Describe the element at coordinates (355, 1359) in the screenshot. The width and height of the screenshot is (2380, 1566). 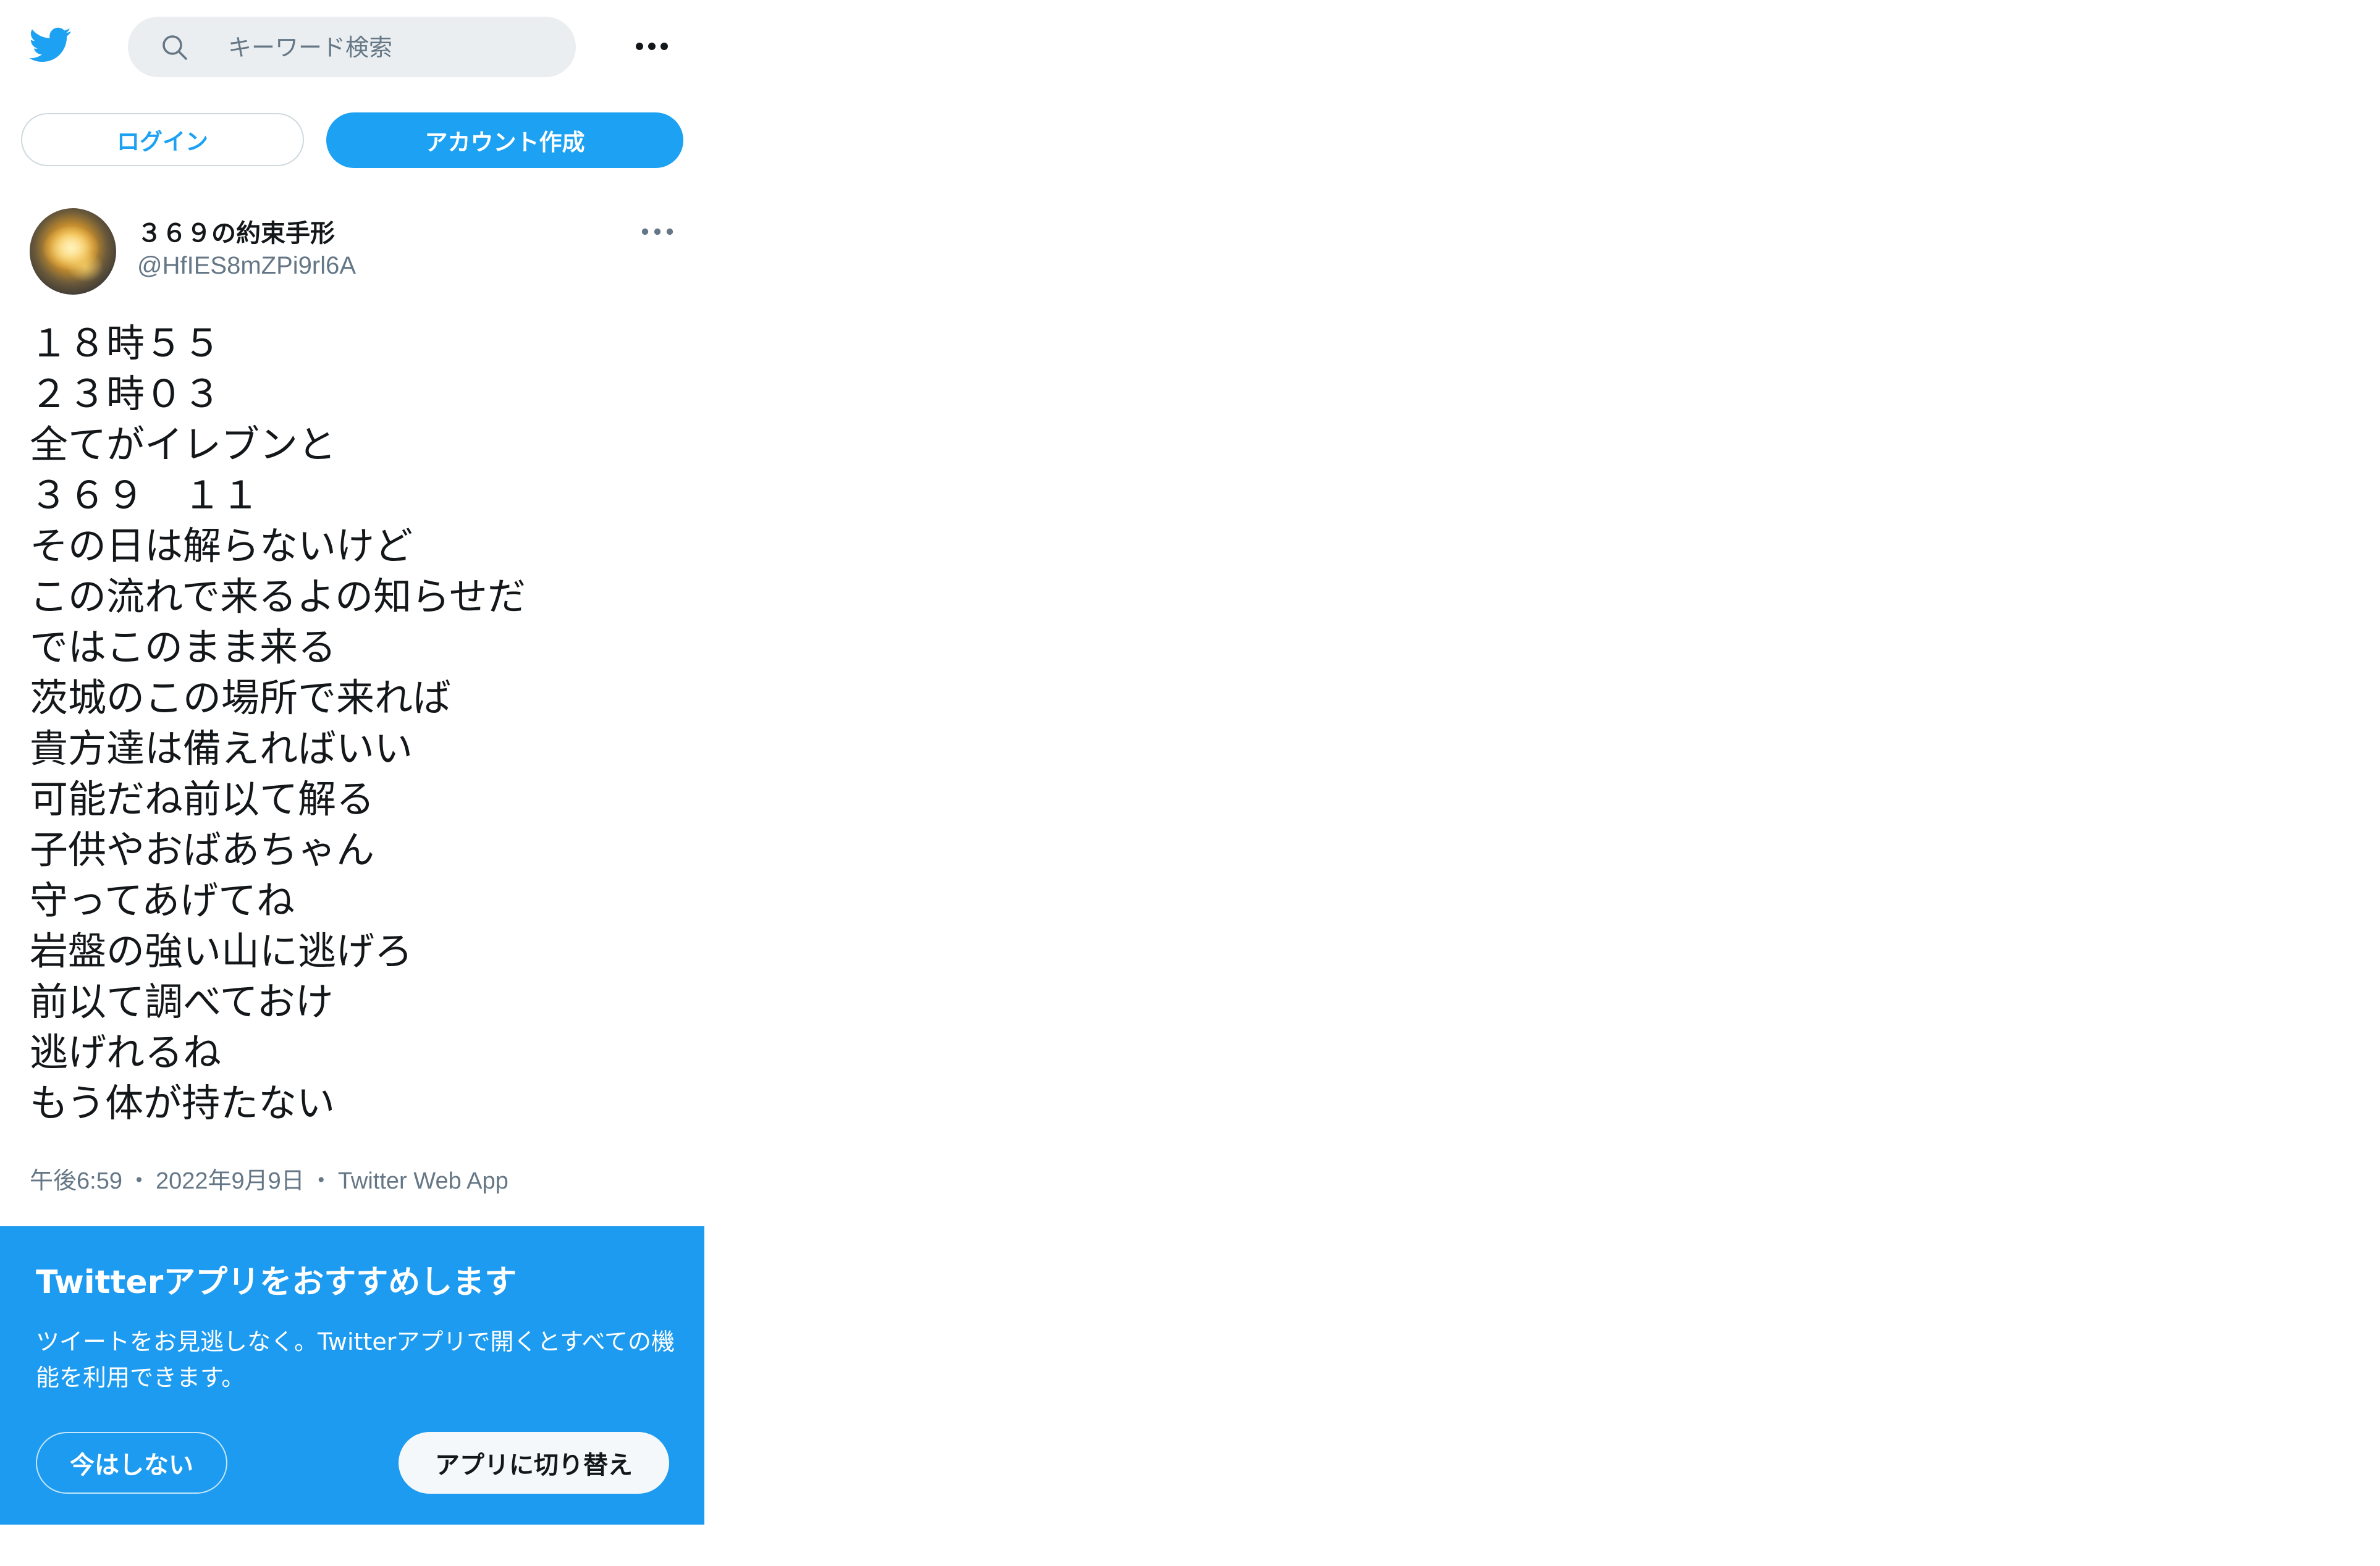
I see `promo-description: ツイートをお見逃しなく。Twitterアプリで開くとすべての機能を利用できます。` at that location.